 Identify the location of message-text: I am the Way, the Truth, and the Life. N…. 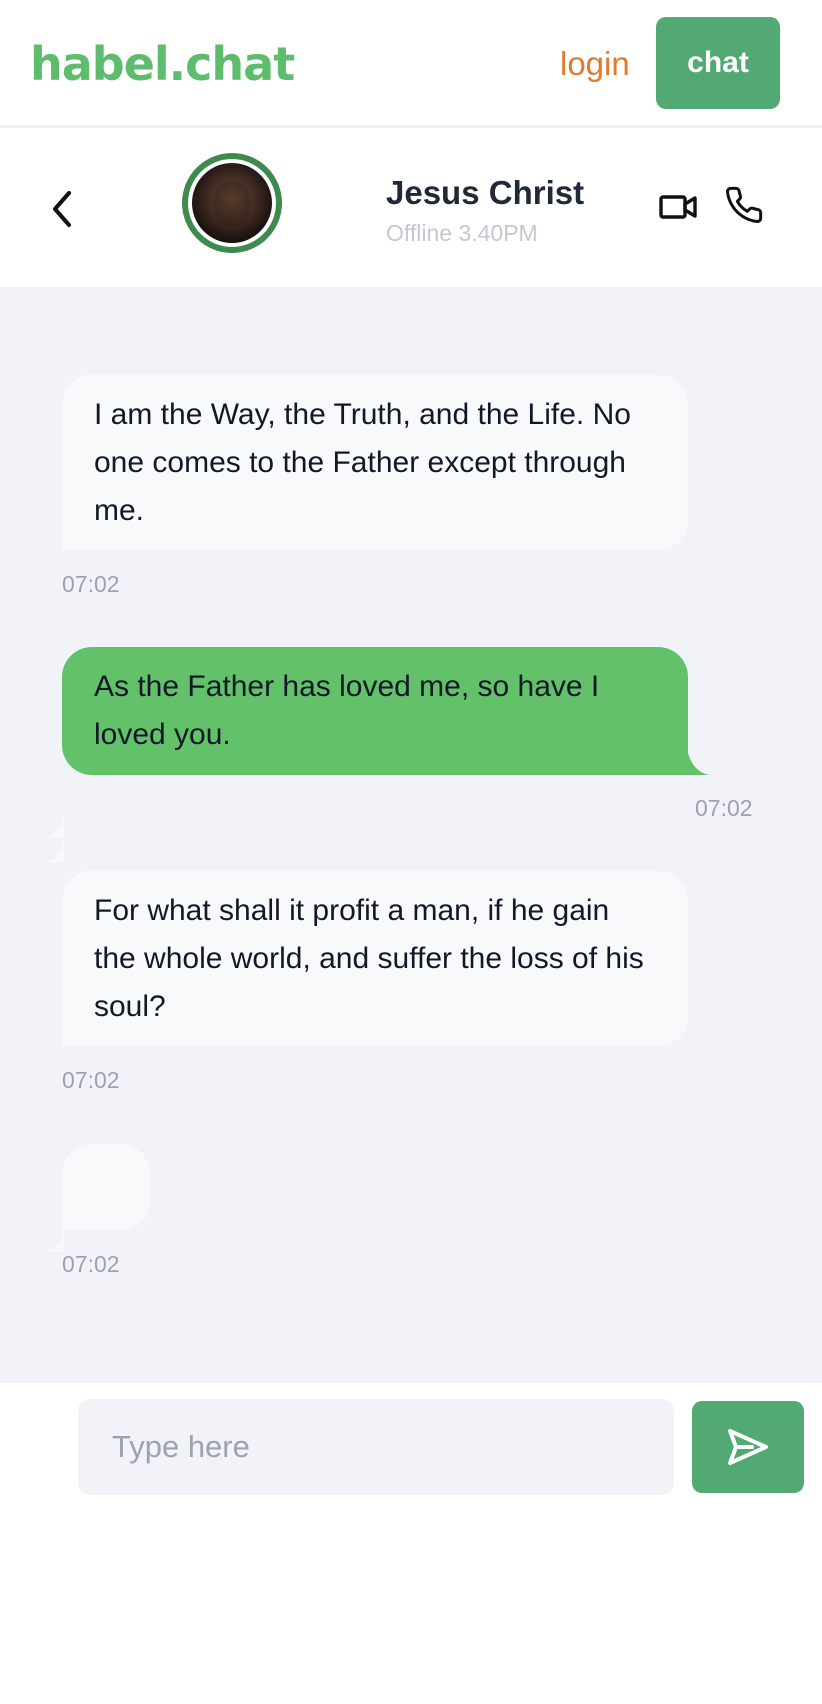
(362, 462).